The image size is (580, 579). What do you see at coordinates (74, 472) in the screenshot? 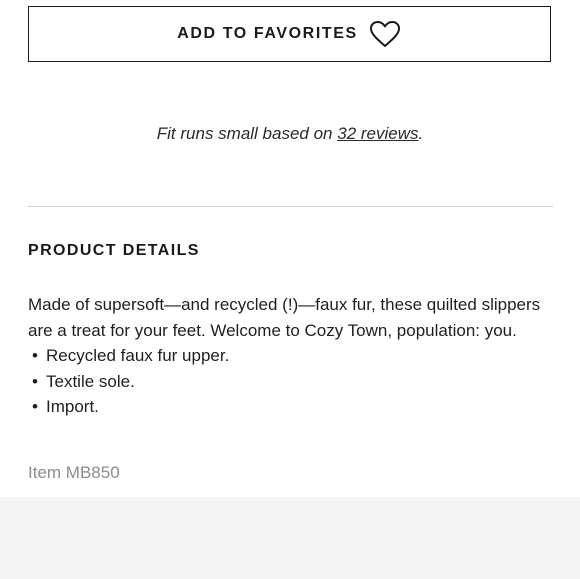
I see `item-code: Item MB850` at bounding box center [74, 472].